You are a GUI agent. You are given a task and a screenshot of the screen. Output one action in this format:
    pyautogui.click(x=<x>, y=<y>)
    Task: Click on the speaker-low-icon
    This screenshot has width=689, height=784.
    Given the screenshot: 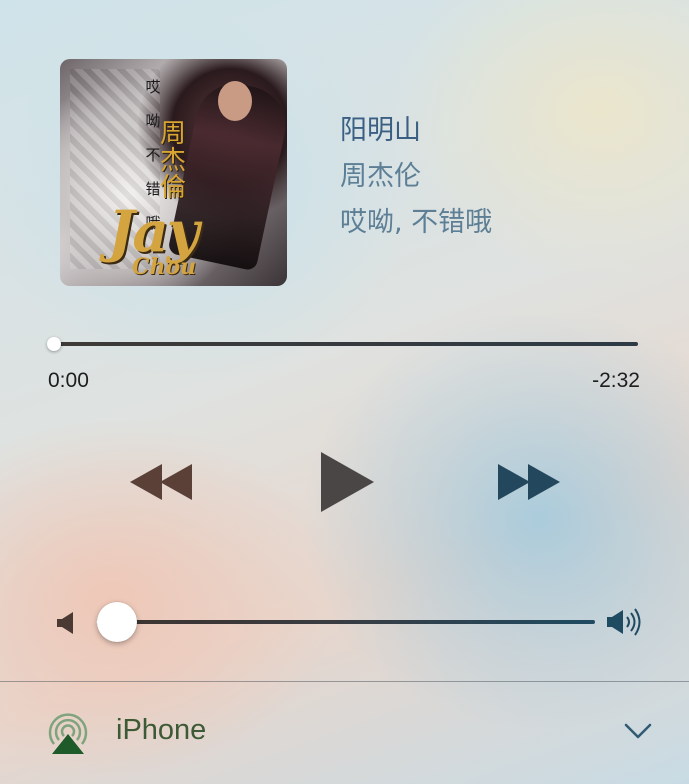 What is the action you would take?
    pyautogui.click(x=65, y=623)
    